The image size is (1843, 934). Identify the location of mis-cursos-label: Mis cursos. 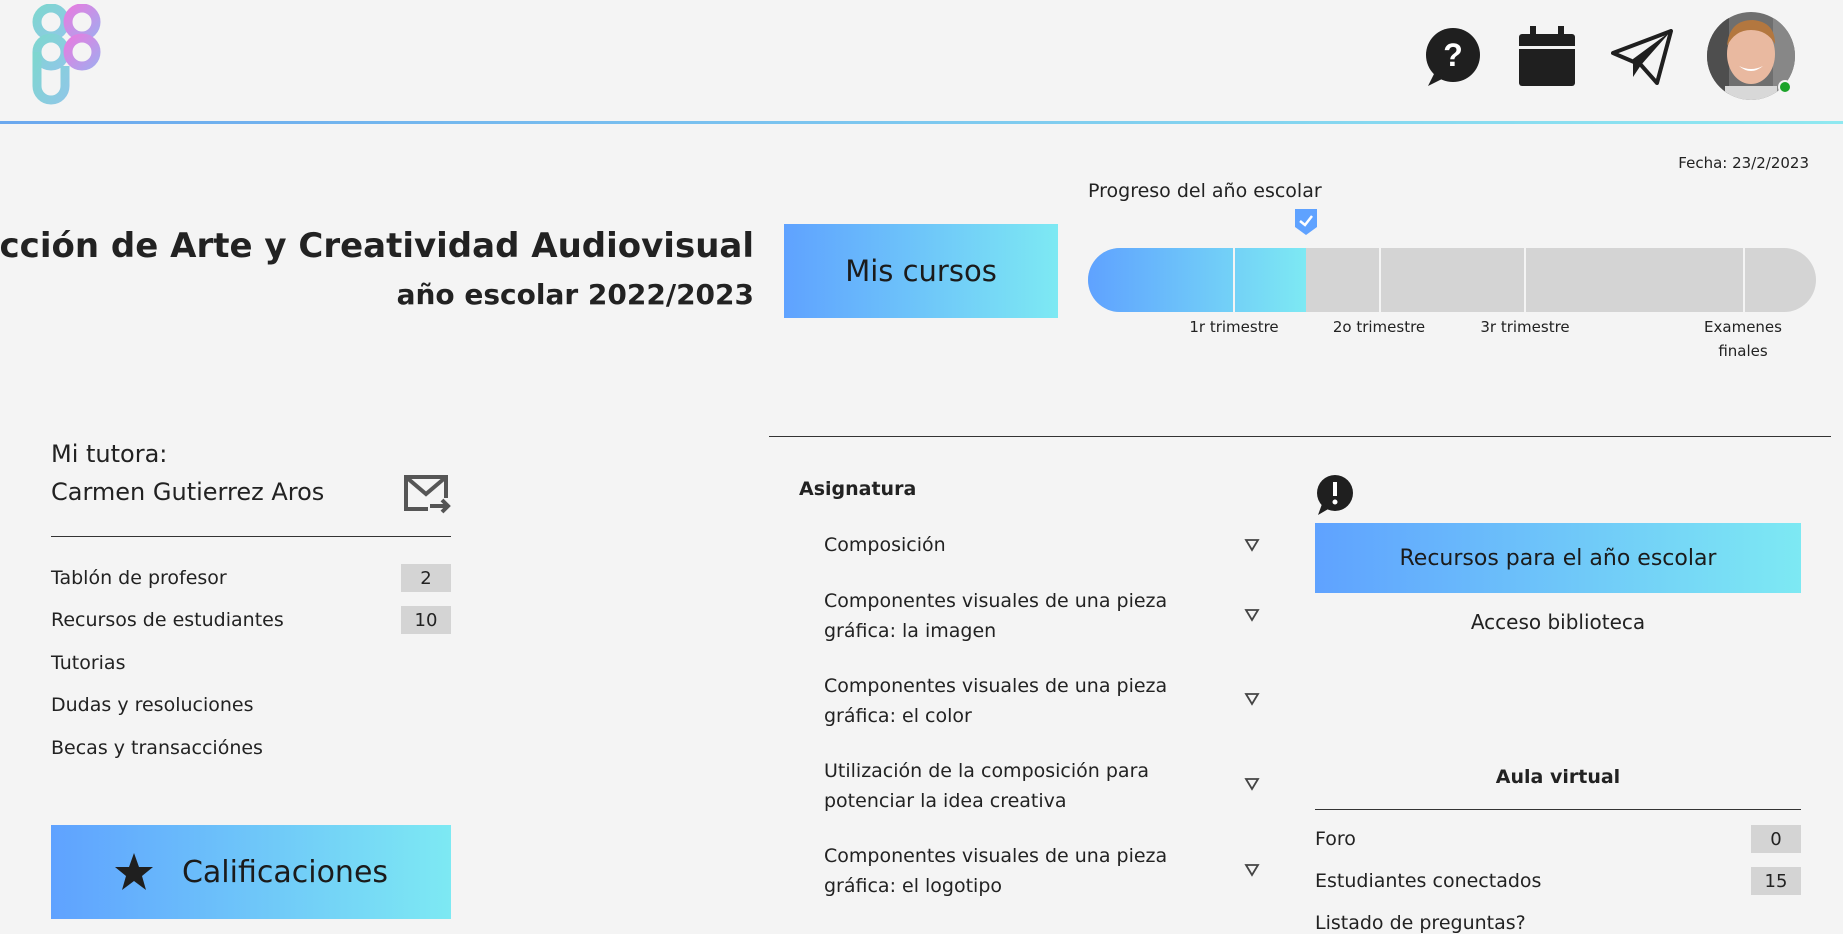
(921, 271).